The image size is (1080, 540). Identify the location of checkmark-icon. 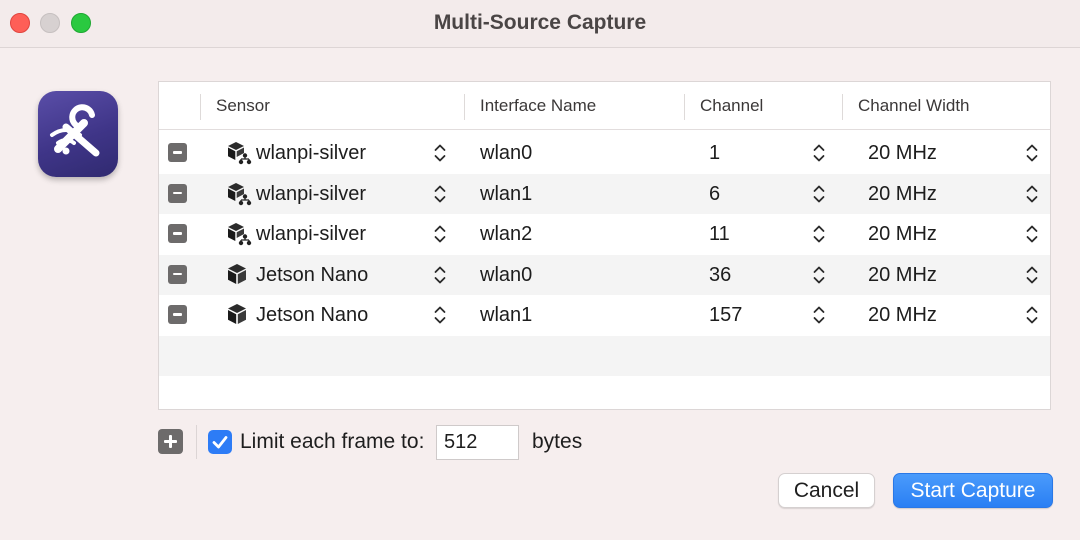
(220, 442).